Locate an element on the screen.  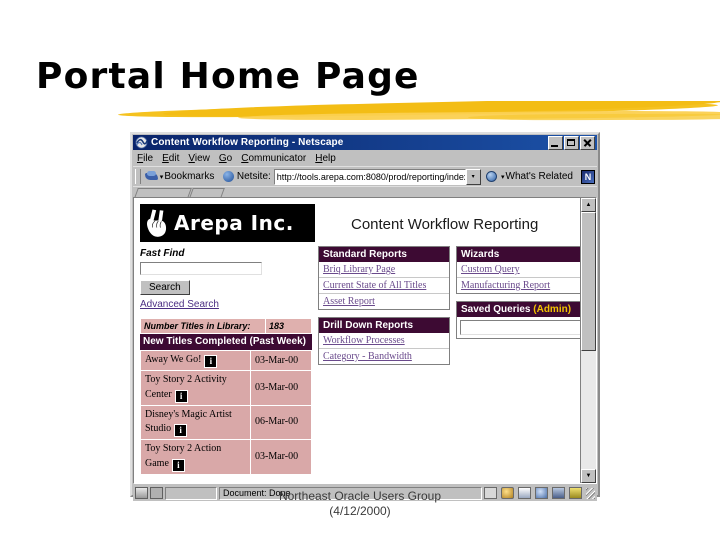
table-row: Toy Story 2 Activity Center i 03-Mar-00 is located at coordinates (226, 388).